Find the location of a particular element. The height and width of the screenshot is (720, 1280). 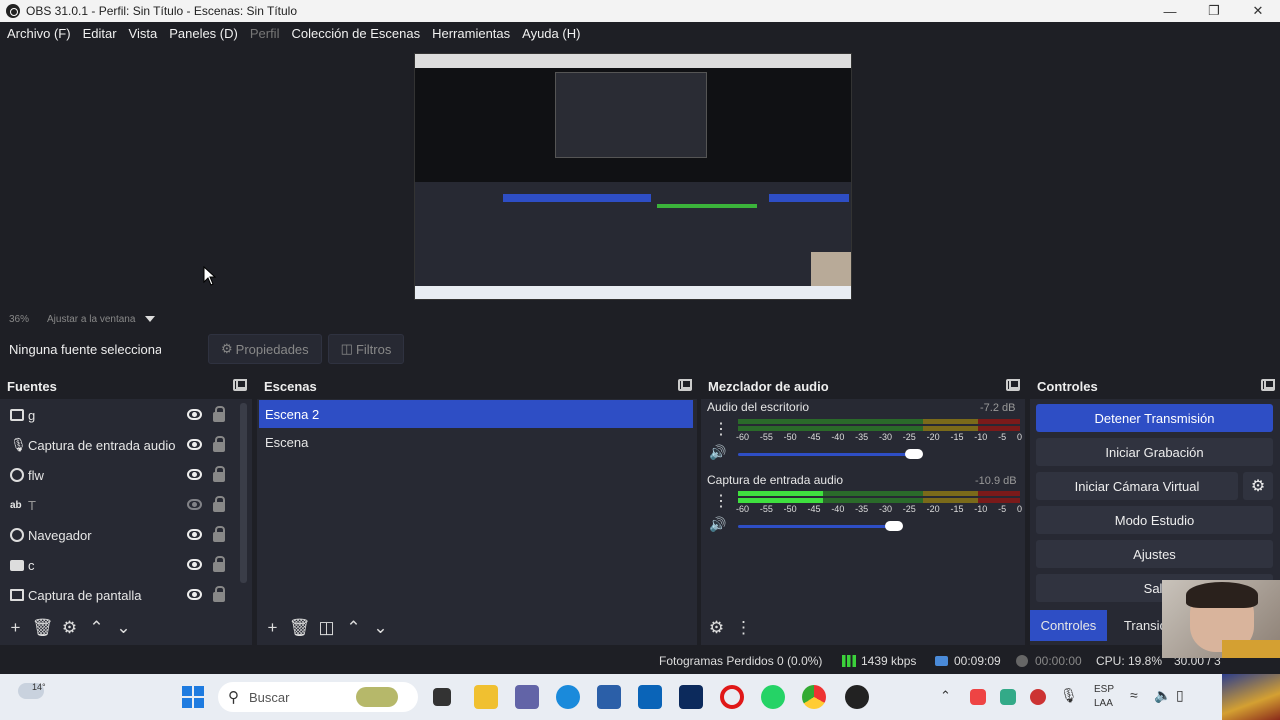

start-recording-button: Iniciar Grabación is located at coordinates (1154, 452).